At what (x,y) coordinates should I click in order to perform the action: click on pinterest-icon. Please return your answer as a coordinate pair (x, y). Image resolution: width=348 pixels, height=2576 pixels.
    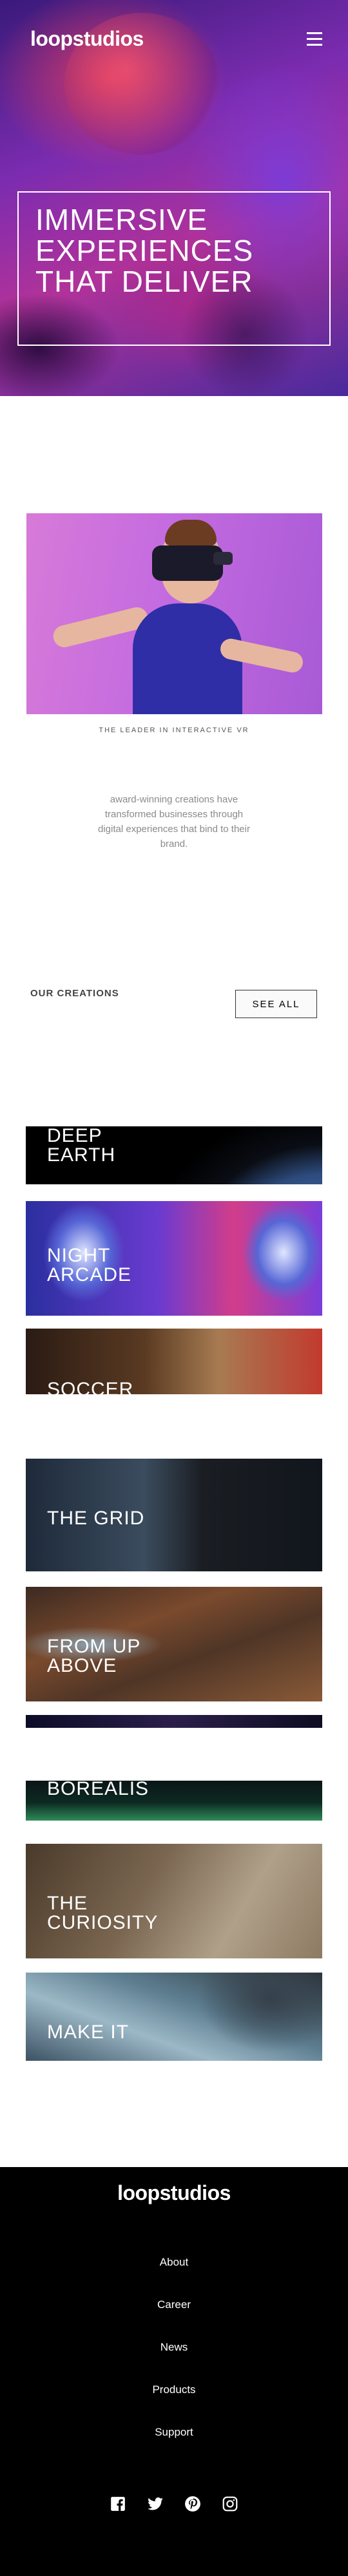
    Looking at the image, I should click on (192, 2504).